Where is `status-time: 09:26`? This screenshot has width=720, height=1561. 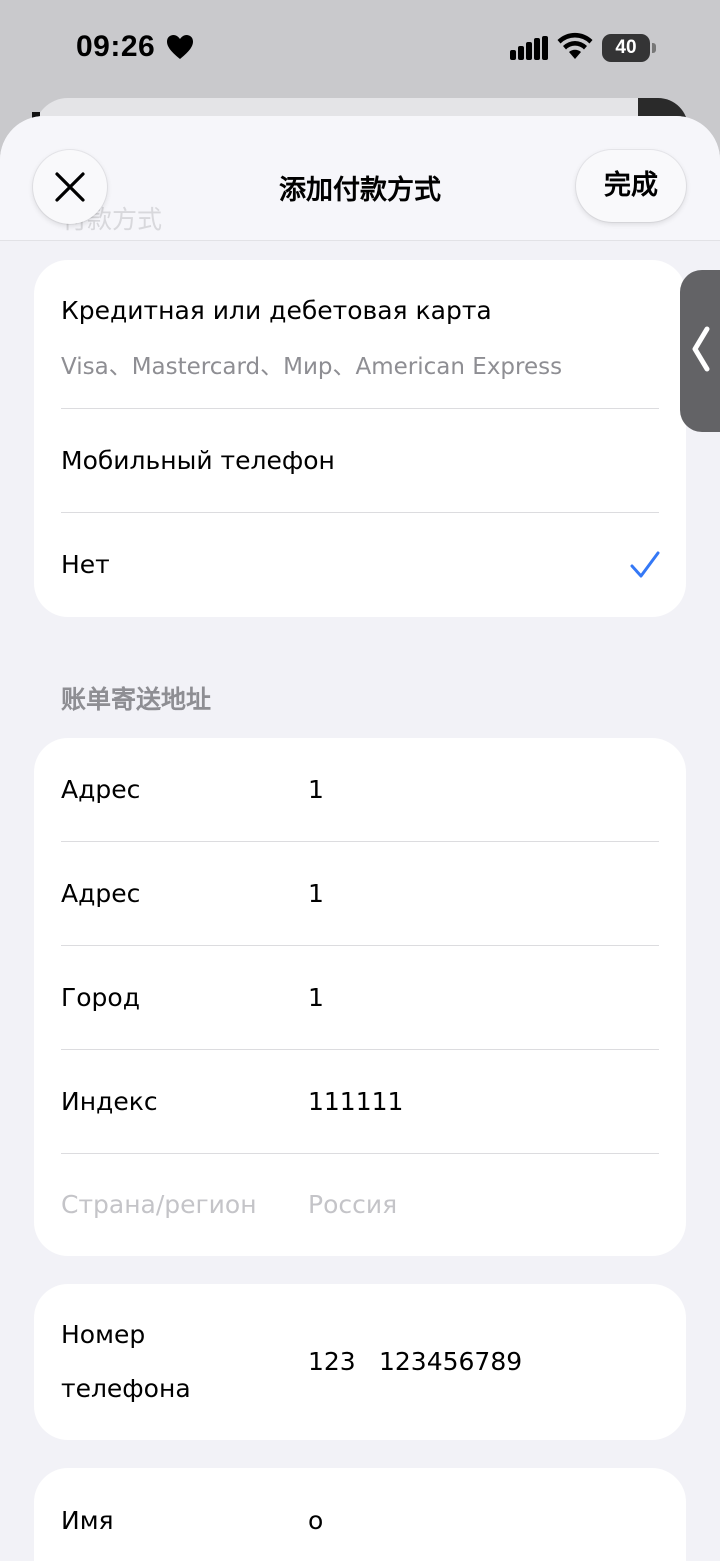
status-time: 09:26 is located at coordinates (116, 46).